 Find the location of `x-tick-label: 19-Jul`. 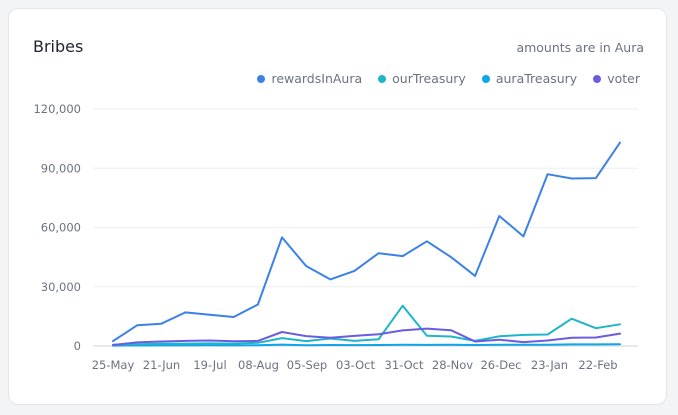

x-tick-label: 19-Jul is located at coordinates (209, 365).